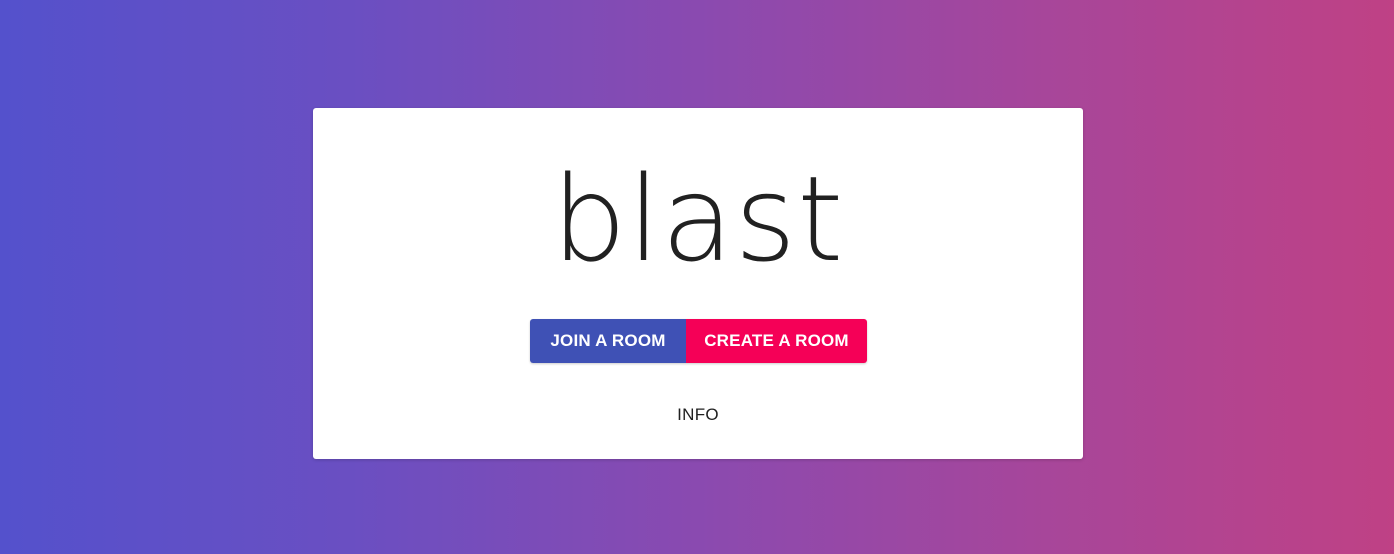  What do you see at coordinates (698, 219) in the screenshot?
I see `app-title: blast` at bounding box center [698, 219].